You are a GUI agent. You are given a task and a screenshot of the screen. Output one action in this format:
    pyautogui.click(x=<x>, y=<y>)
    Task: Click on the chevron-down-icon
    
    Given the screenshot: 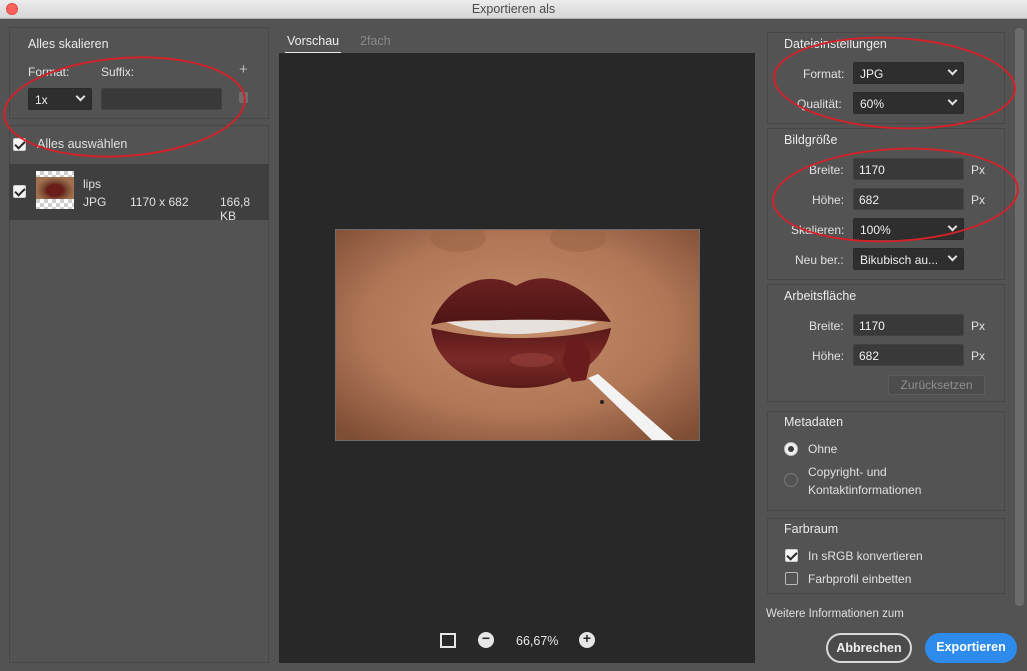 What is the action you would take?
    pyautogui.click(x=952, y=256)
    